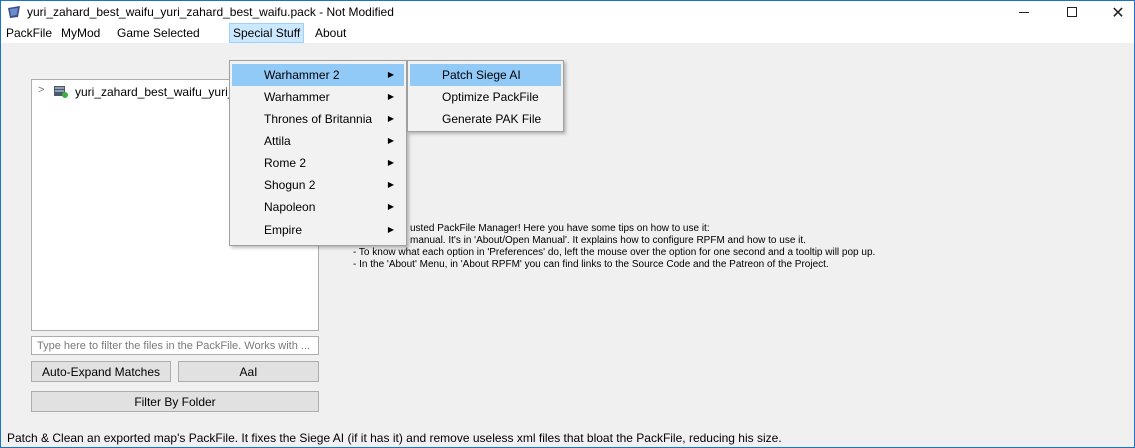 This screenshot has height=448, width=1135. Describe the element at coordinates (290, 185) in the screenshot. I see `menu-item-label: Shogun 2` at that location.